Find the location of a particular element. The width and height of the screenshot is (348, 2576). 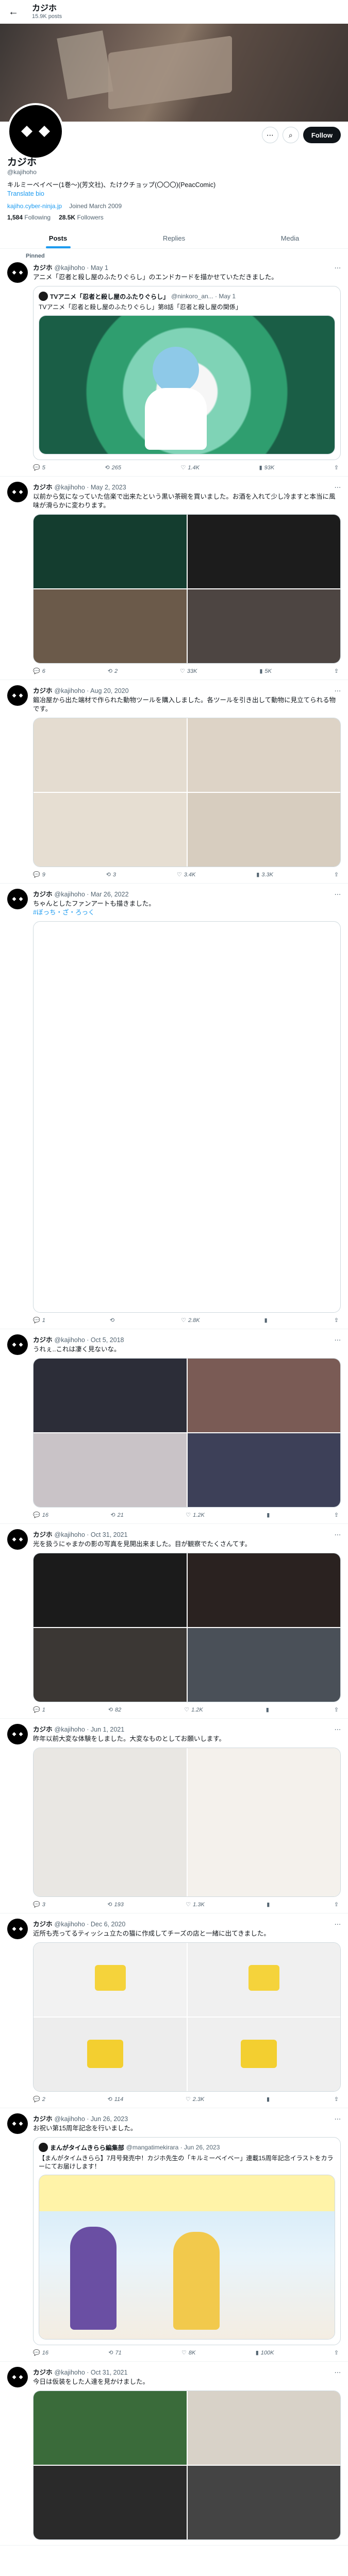

views-count: ▮ 5K is located at coordinates (265, 671).